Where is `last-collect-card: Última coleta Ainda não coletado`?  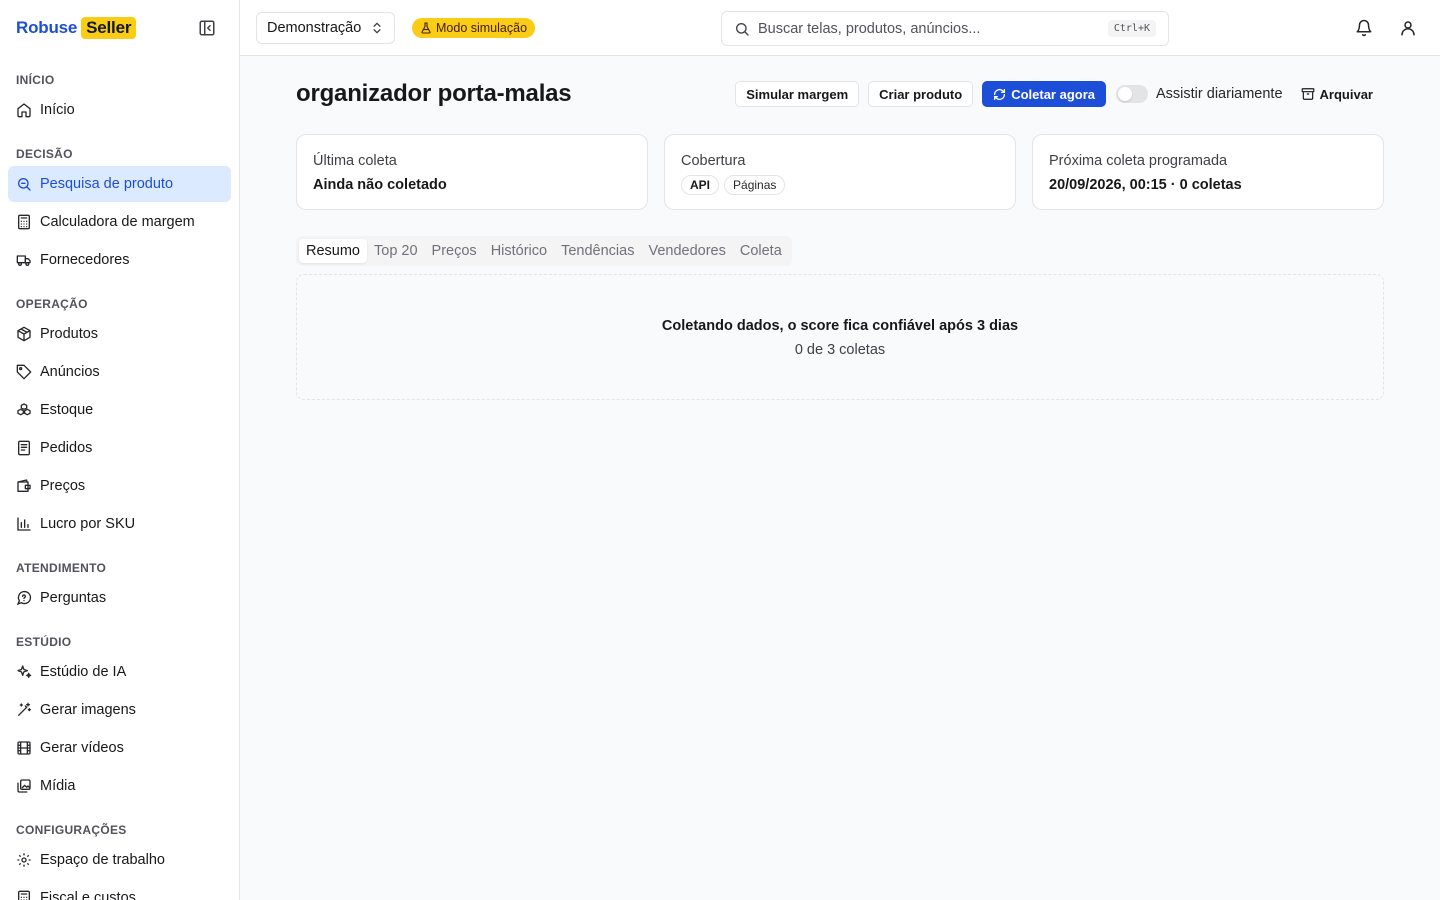 last-collect-card: Última coleta Ainda não coletado is located at coordinates (472, 172).